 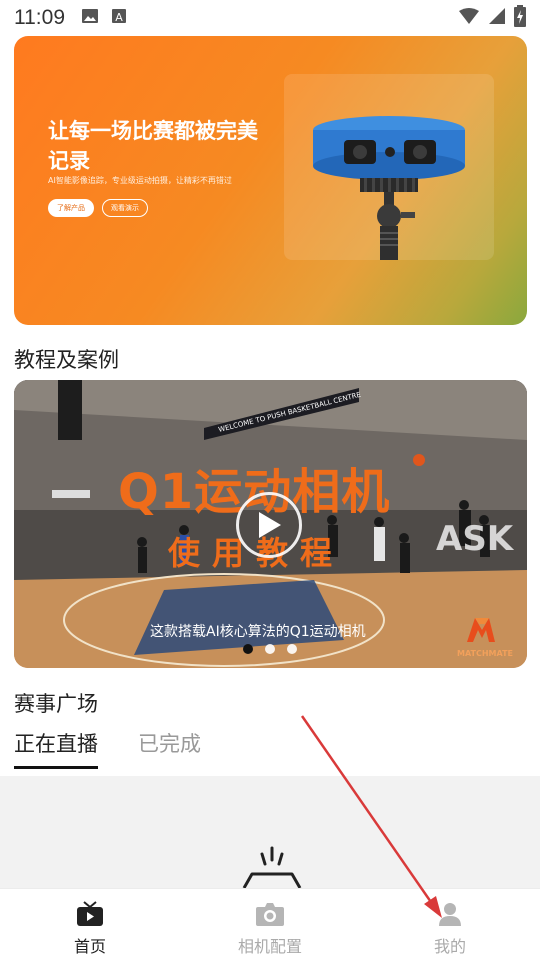 I want to click on nav-item-profile: 我的, so click(x=450, y=924).